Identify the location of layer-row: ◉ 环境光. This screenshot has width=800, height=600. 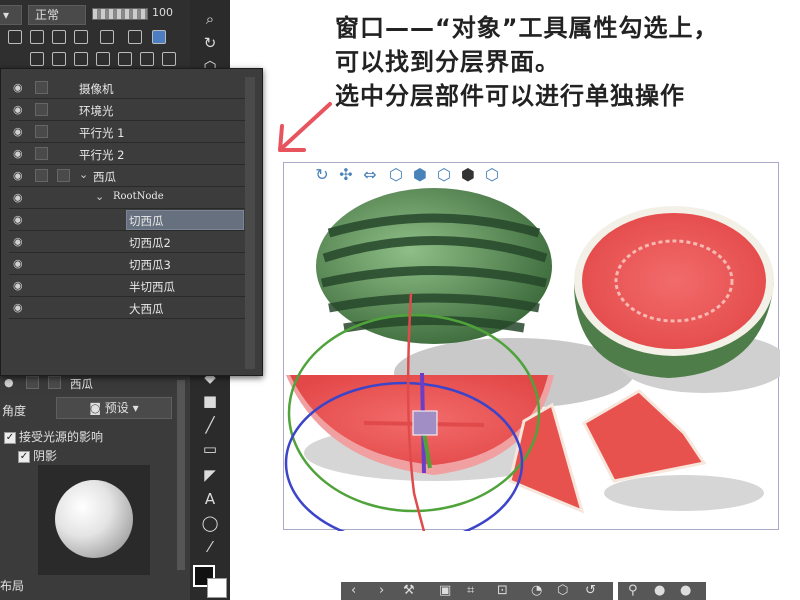
(127, 110).